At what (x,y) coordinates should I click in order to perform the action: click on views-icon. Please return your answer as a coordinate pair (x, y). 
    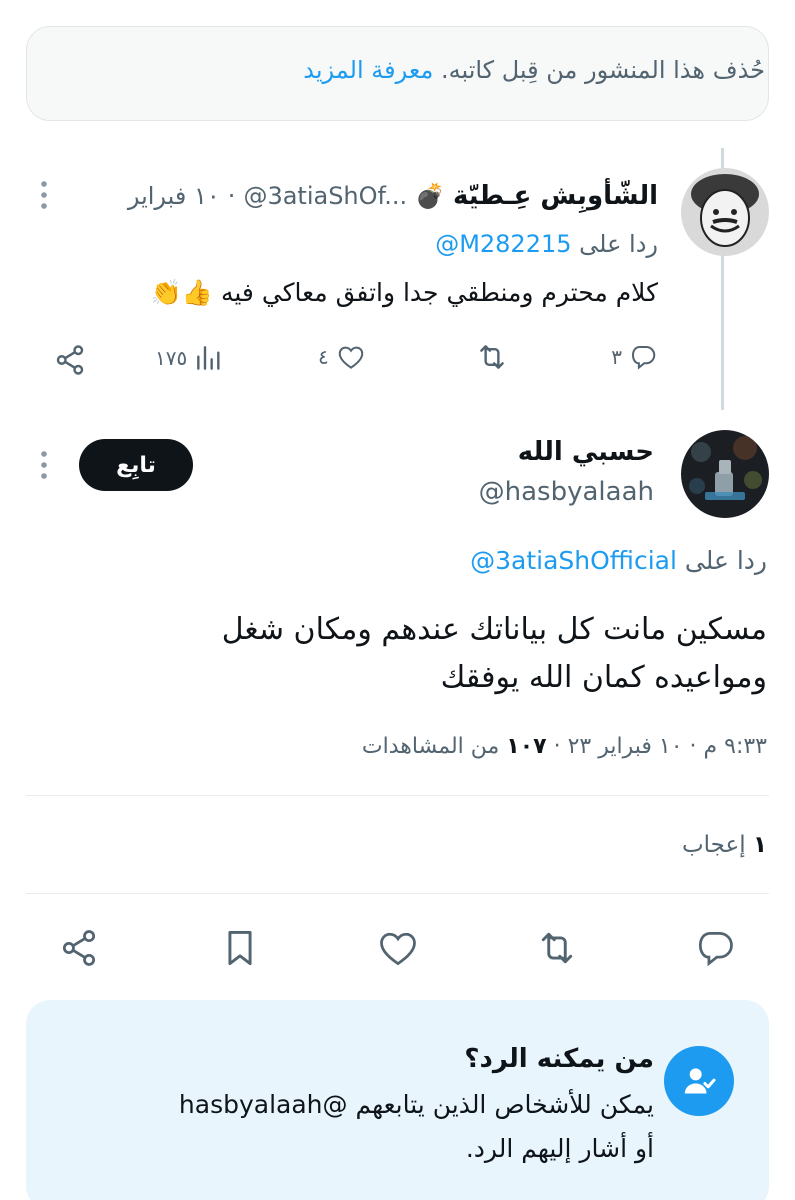
    Looking at the image, I should click on (208, 358).